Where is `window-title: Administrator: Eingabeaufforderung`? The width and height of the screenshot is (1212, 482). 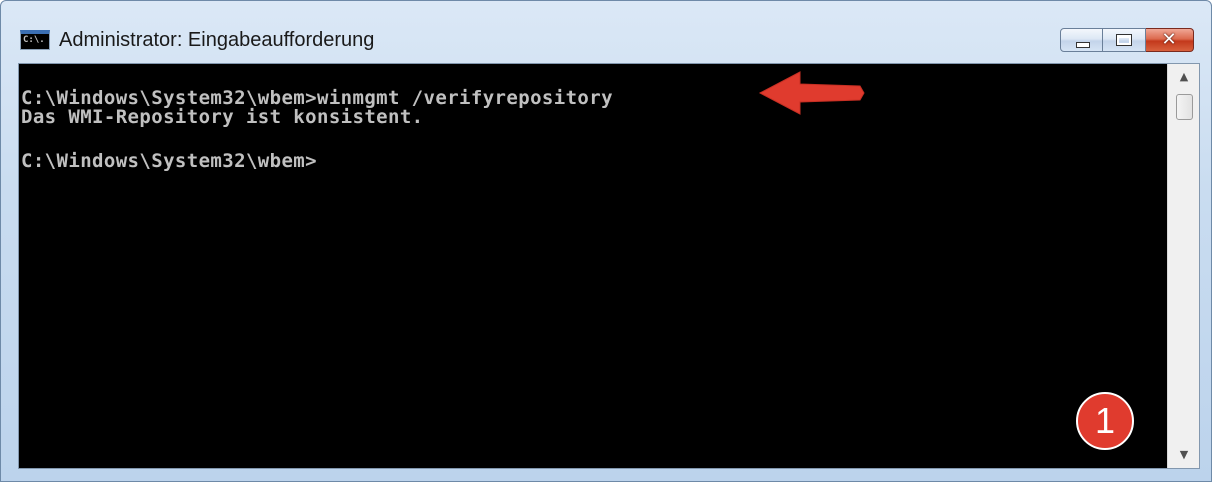 window-title: Administrator: Eingabeaufforderung is located at coordinates (217, 40).